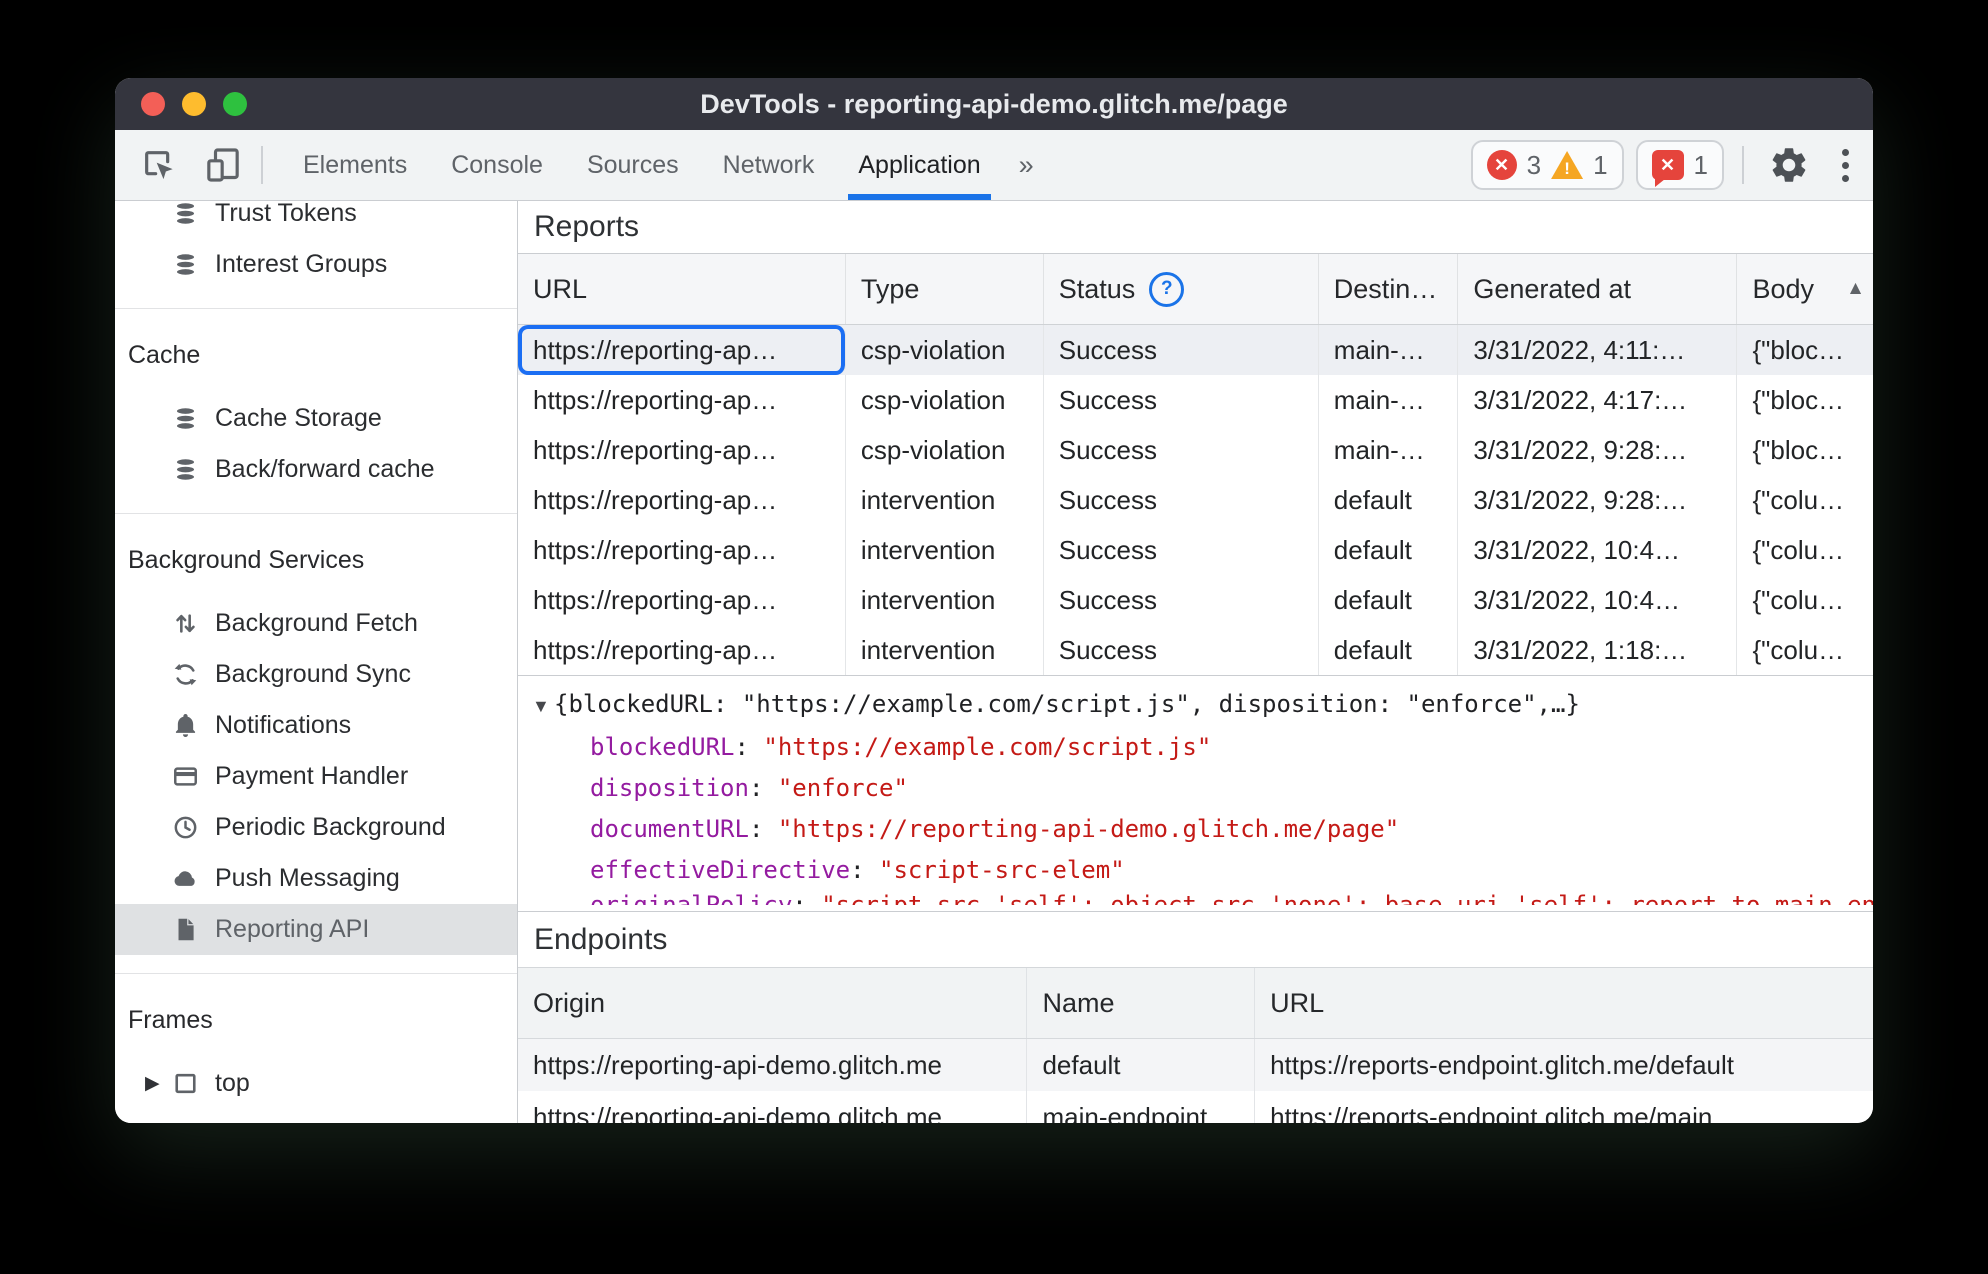 The height and width of the screenshot is (1274, 1988). I want to click on more-tabs-button: », so click(1026, 165).